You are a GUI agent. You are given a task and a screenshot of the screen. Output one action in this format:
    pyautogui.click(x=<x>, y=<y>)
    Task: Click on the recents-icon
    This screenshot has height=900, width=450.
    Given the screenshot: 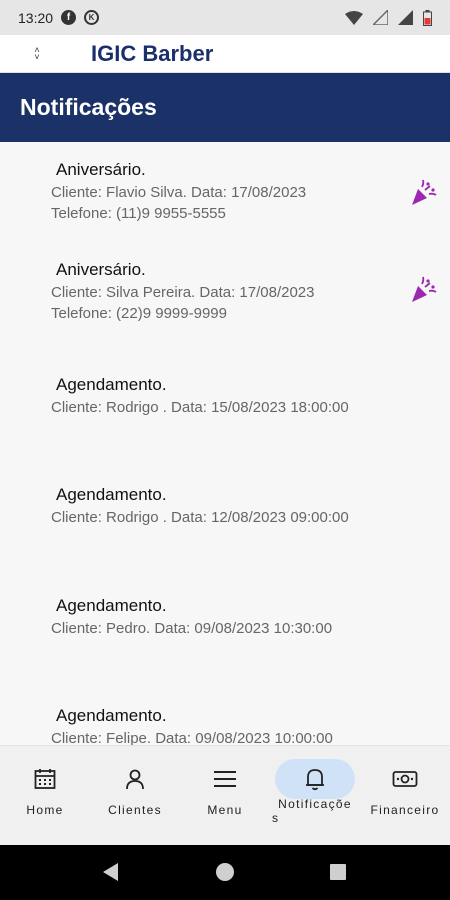 What is the action you would take?
    pyautogui.click(x=338, y=872)
    